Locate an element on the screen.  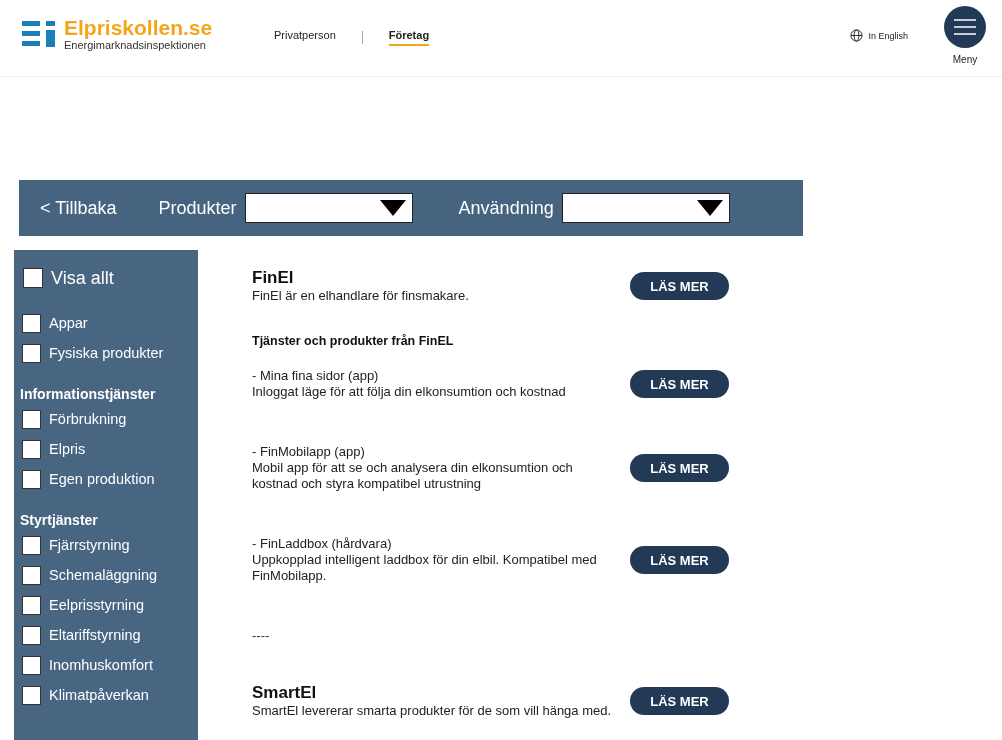
filter-label: Användning is located at coordinates (506, 208).